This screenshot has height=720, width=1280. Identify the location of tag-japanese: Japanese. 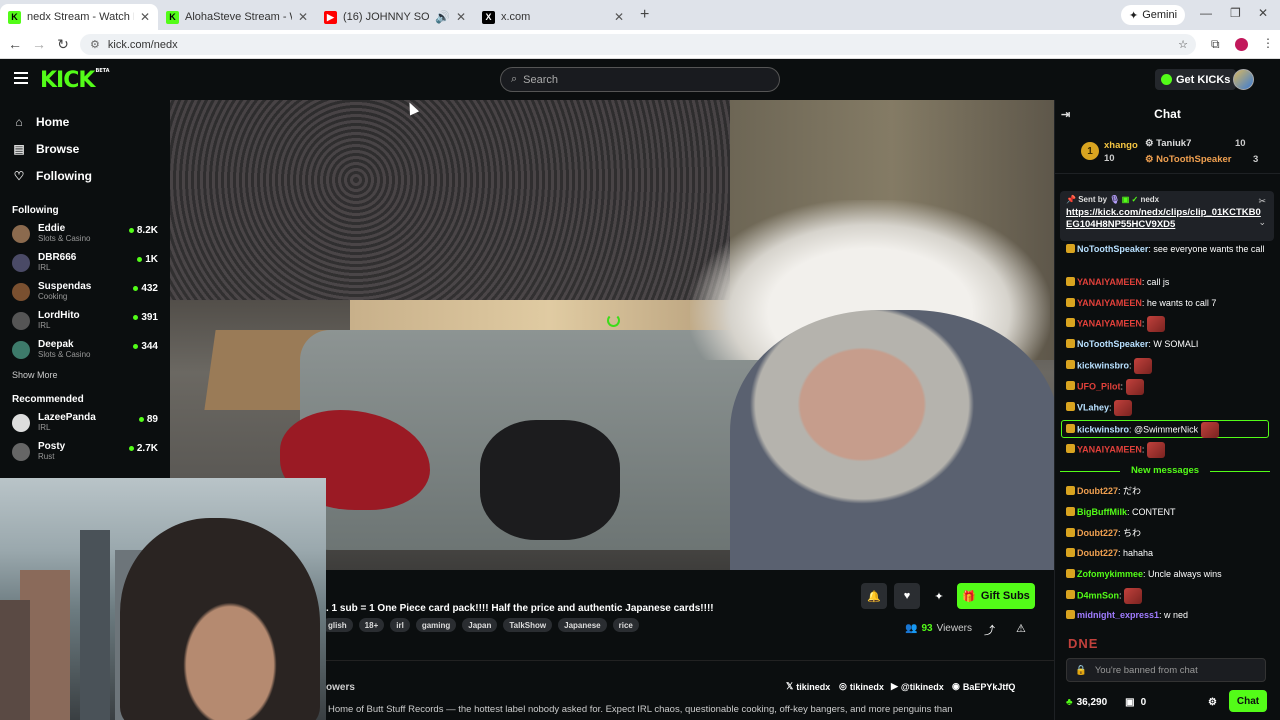
(582, 625).